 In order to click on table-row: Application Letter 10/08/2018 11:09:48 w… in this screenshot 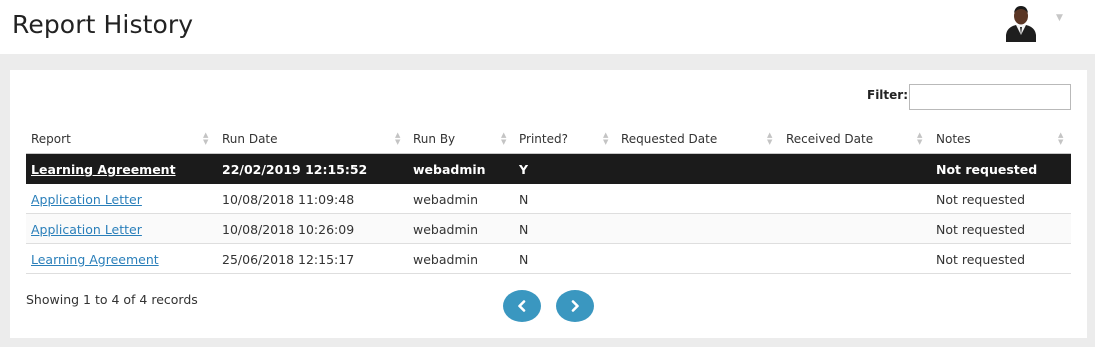, I will do `click(548, 199)`.